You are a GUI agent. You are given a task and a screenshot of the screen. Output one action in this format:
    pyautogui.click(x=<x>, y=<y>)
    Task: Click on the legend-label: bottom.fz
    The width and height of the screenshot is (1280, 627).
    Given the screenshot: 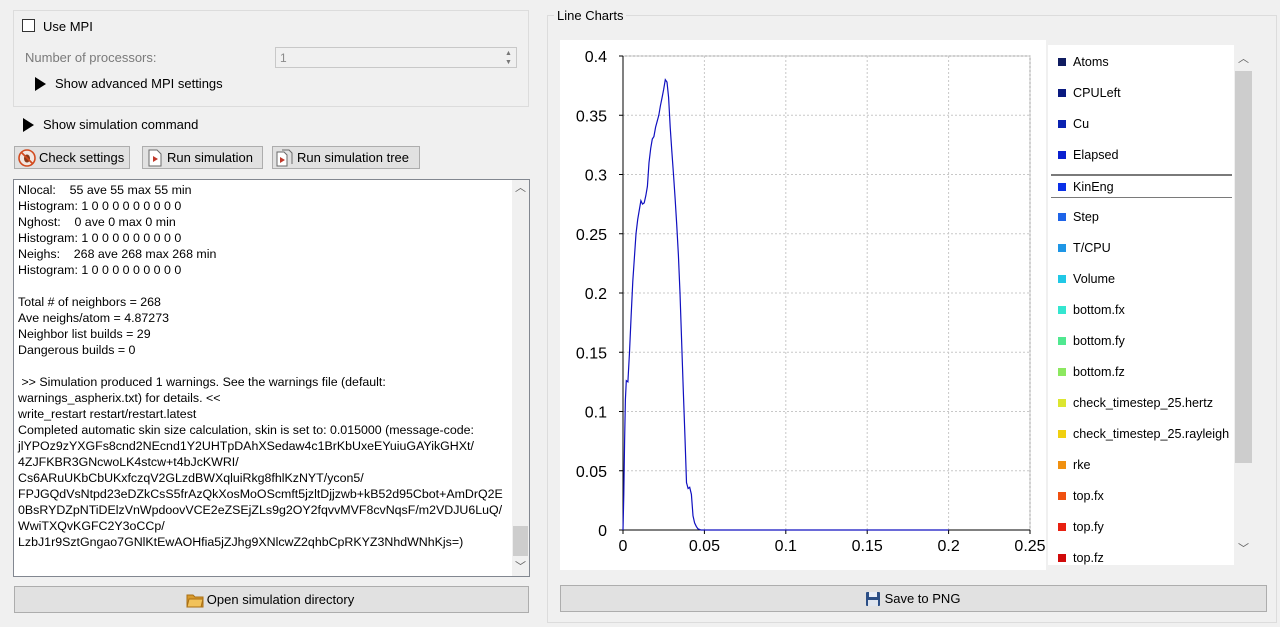 What is the action you would take?
    pyautogui.click(x=1099, y=372)
    